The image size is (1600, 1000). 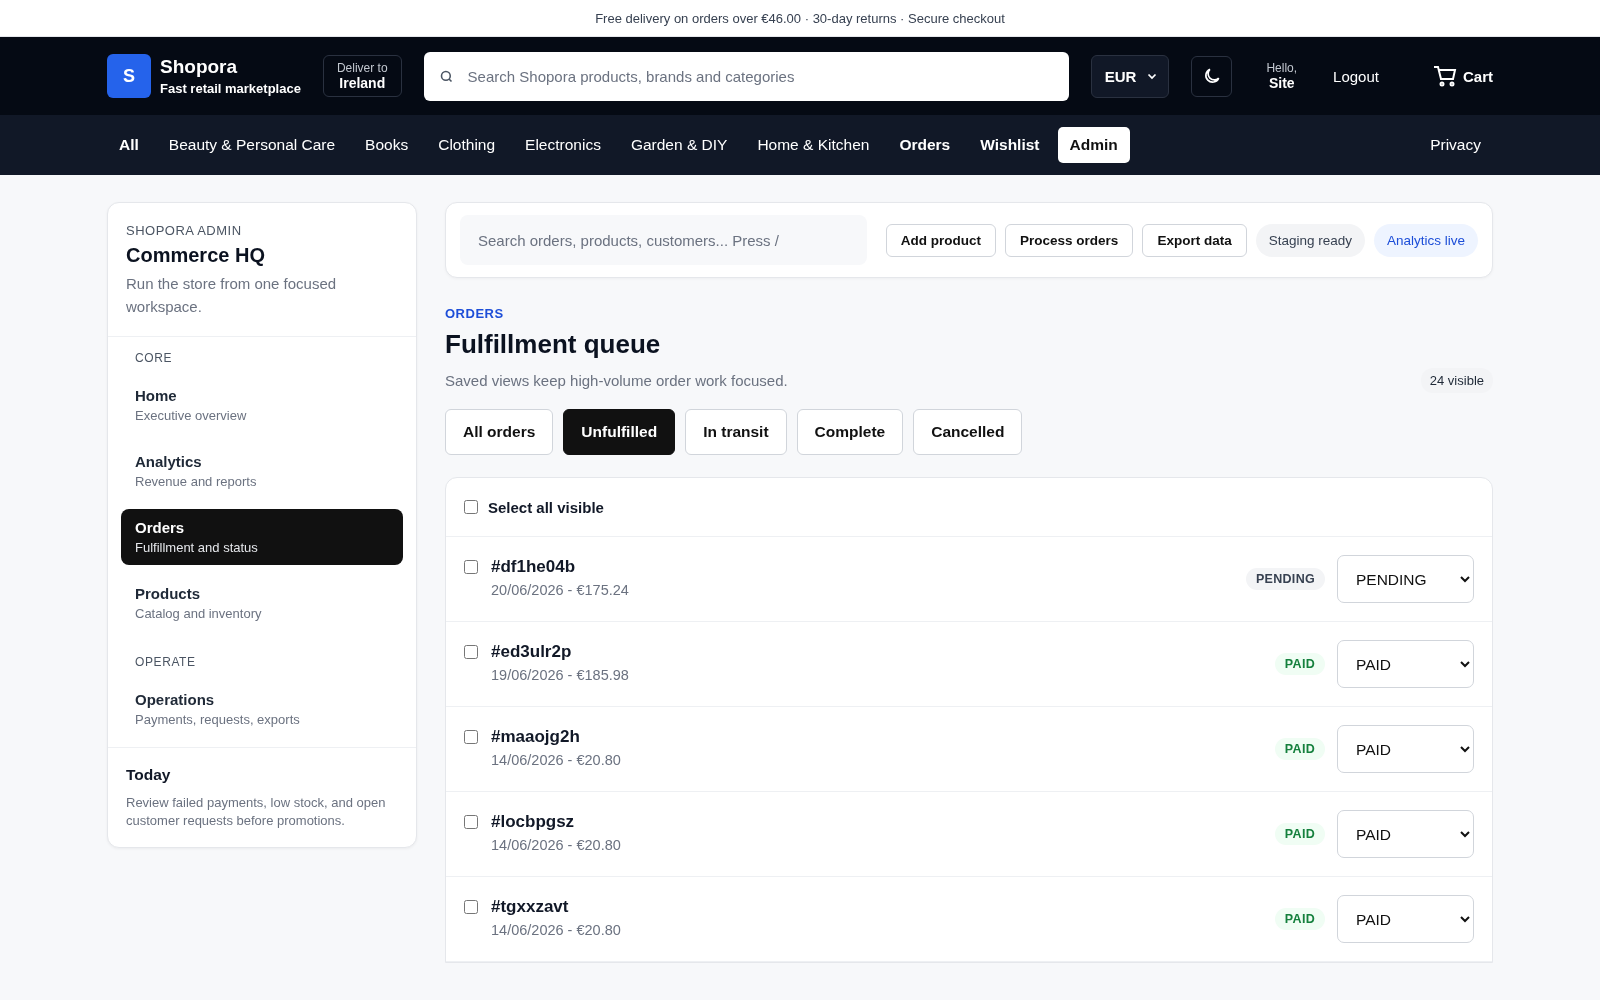 I want to click on moon-icon, so click(x=1212, y=76).